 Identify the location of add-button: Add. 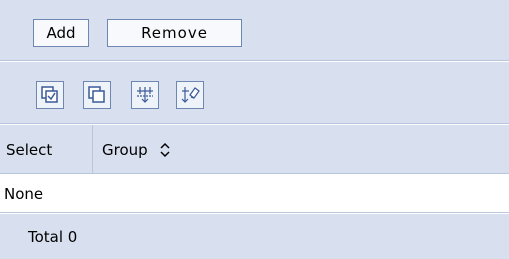
(61, 33).